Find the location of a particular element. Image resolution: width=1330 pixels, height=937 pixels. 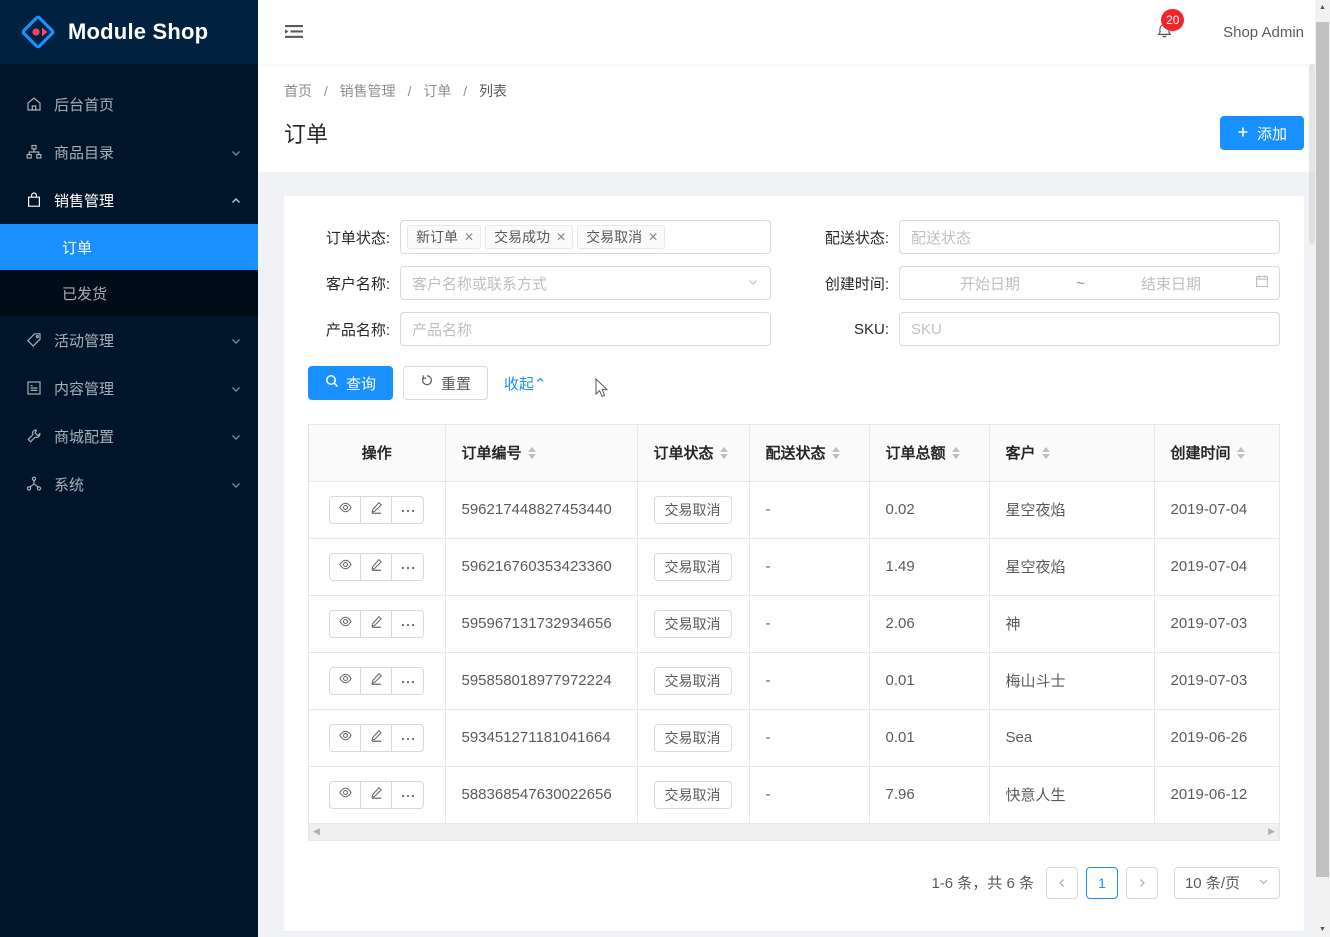

table-horizontal-scrollbar: ◀ ▶ is located at coordinates (794, 832).